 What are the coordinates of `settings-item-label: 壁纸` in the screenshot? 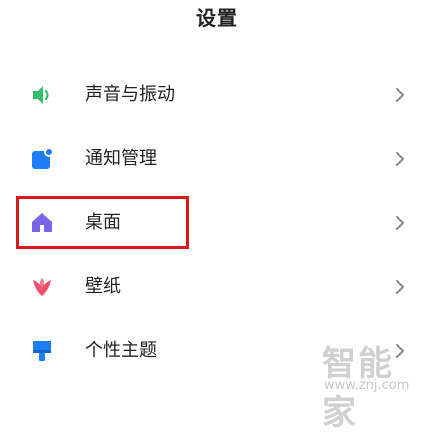 It's located at (103, 286).